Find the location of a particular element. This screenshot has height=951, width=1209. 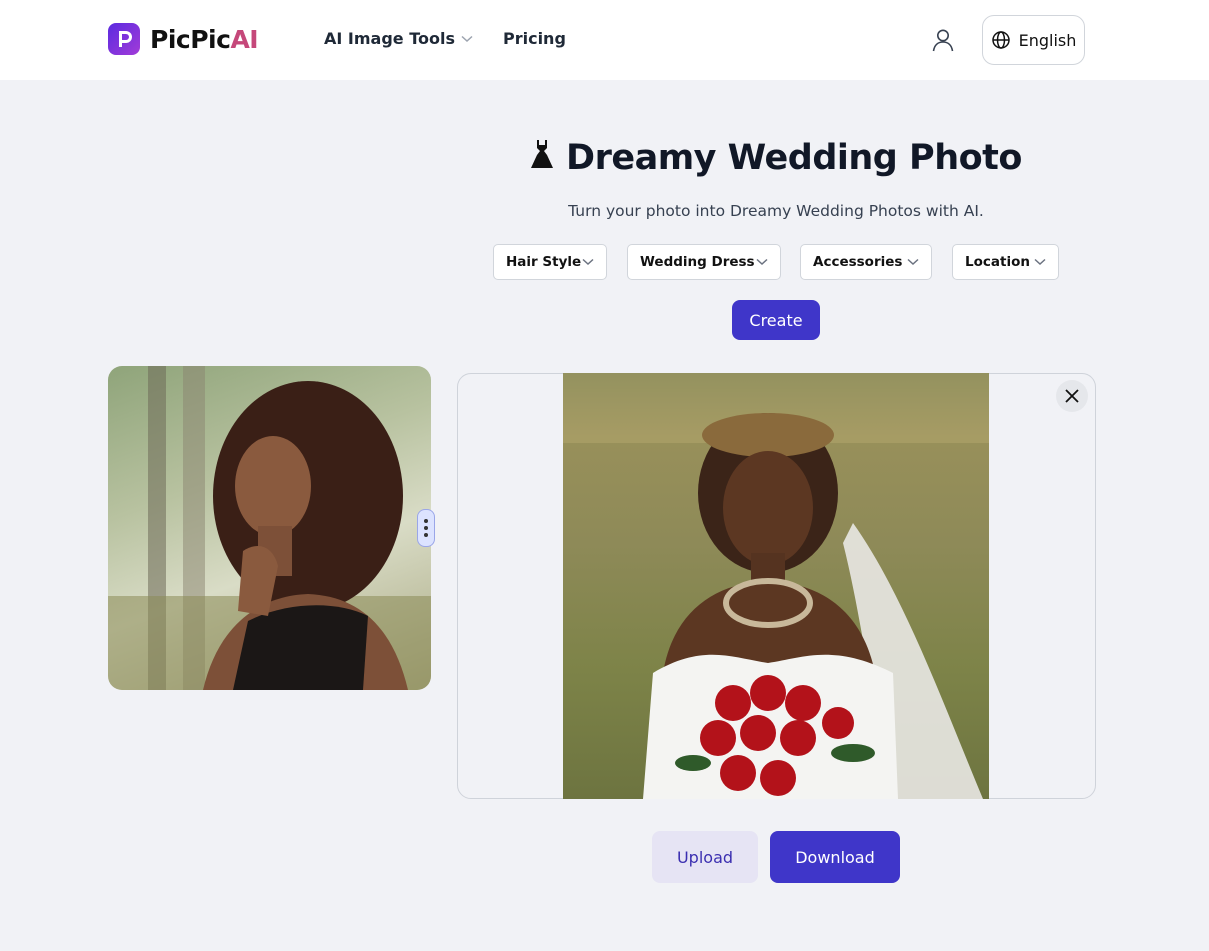

brand-logo: PicPicAI is located at coordinates (183, 39).